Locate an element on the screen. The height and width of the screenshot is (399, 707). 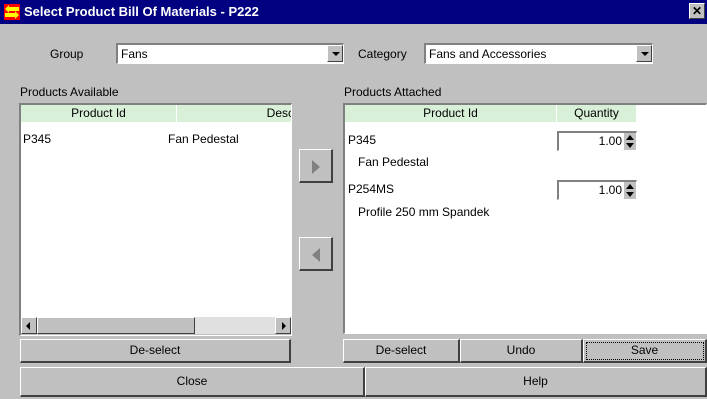
attached-col-id: Product Id is located at coordinates (451, 113).